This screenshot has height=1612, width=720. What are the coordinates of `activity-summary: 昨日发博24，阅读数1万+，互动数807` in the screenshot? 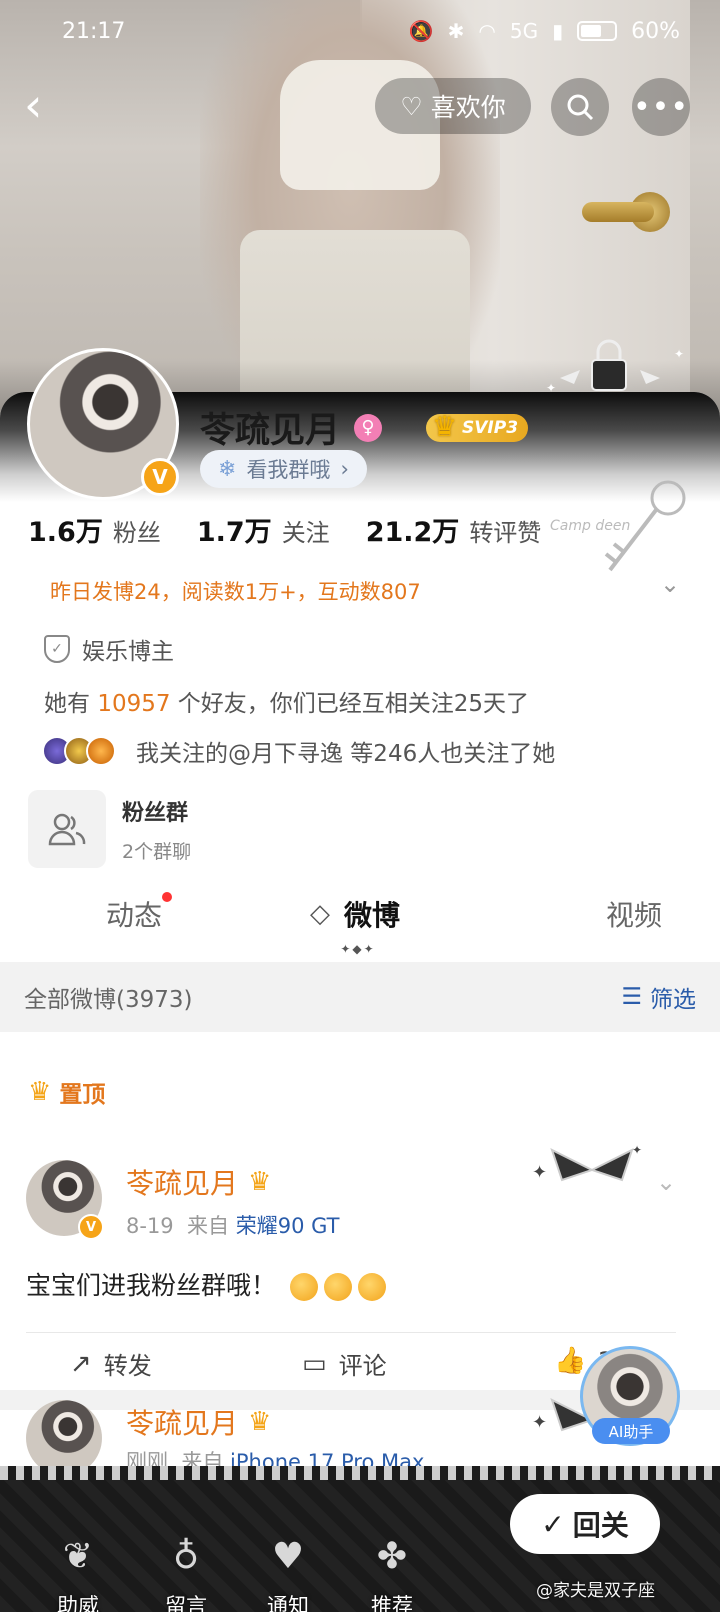 It's located at (235, 592).